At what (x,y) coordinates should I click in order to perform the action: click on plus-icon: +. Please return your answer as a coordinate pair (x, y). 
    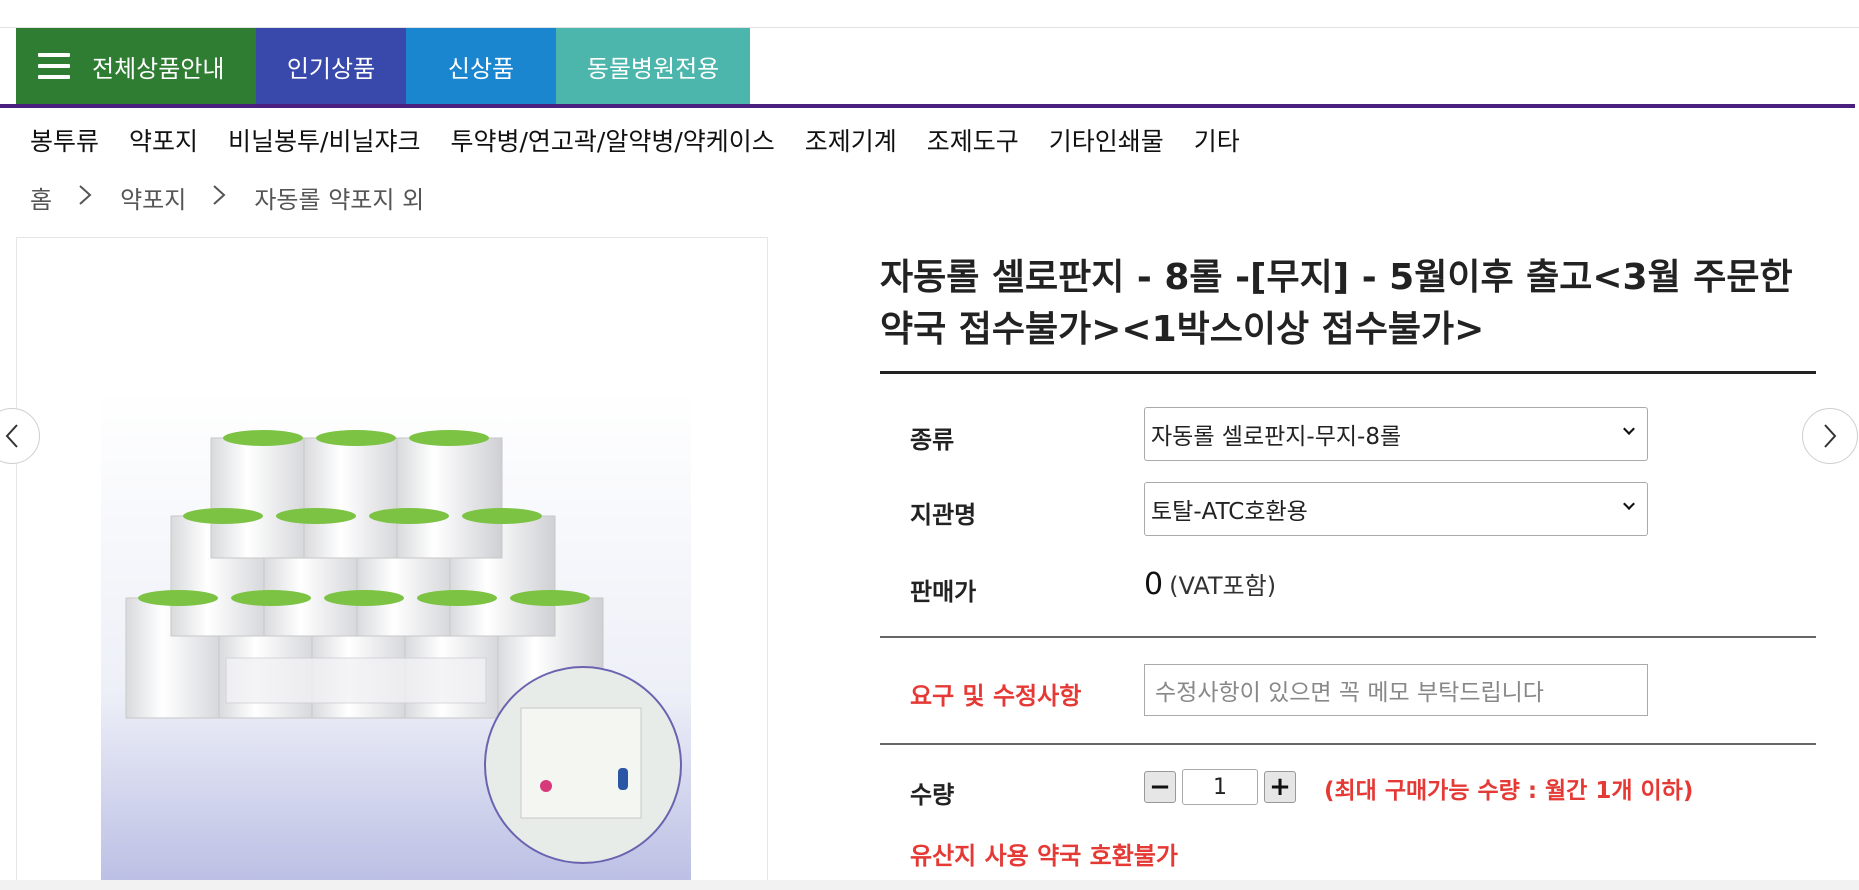
    Looking at the image, I should click on (1280, 787).